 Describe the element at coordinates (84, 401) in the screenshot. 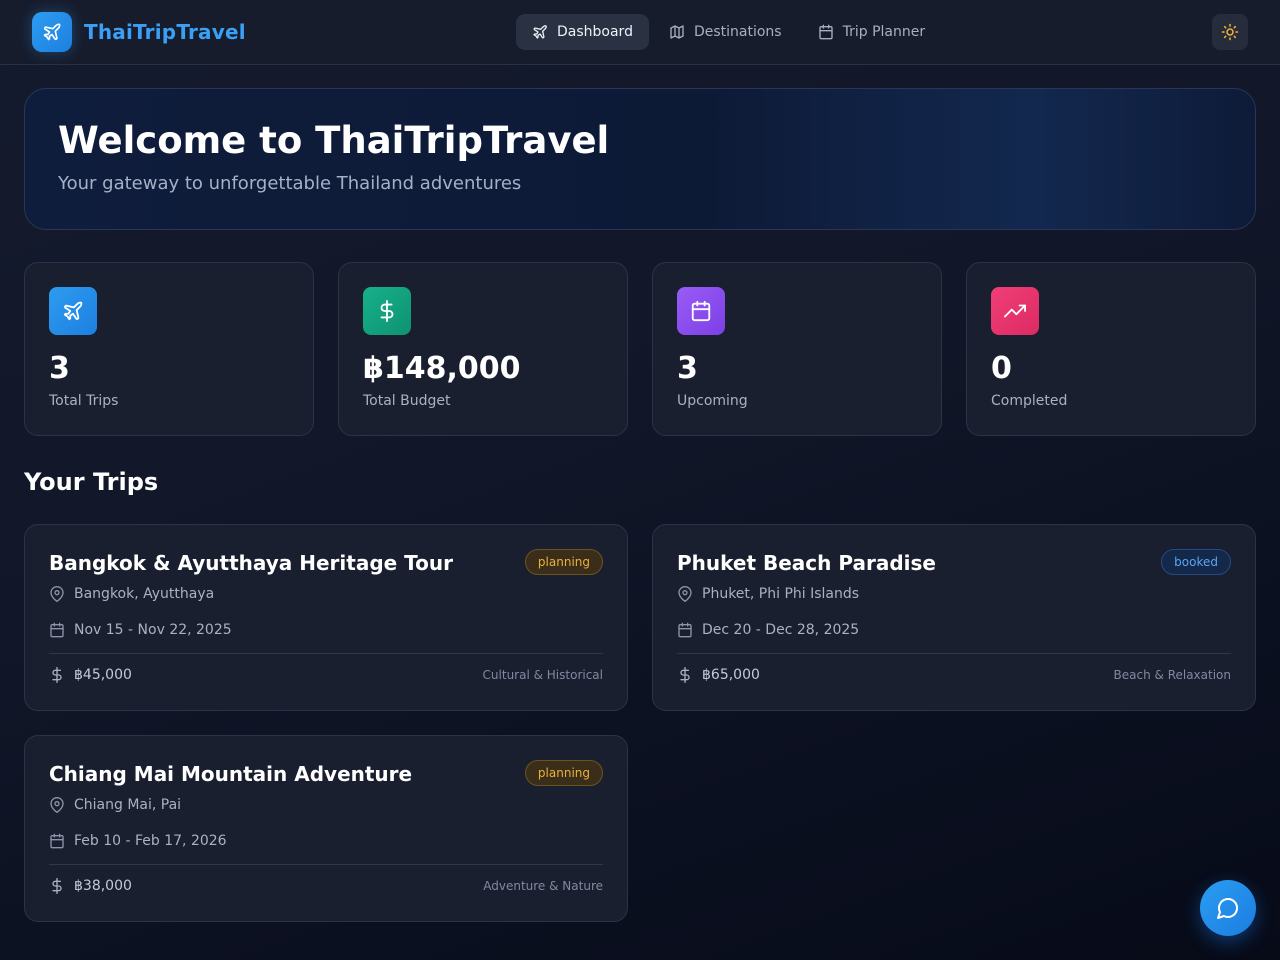

I see `stat-label: Total Trips` at that location.